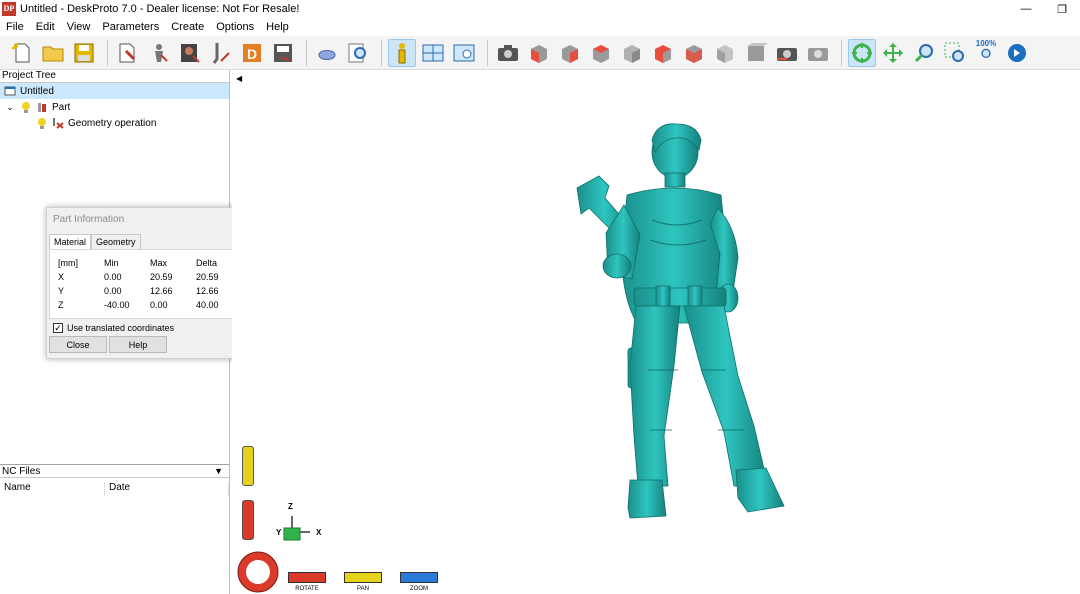  Describe the element at coordinates (187, 27) in the screenshot. I see `menu-create: Create` at that location.